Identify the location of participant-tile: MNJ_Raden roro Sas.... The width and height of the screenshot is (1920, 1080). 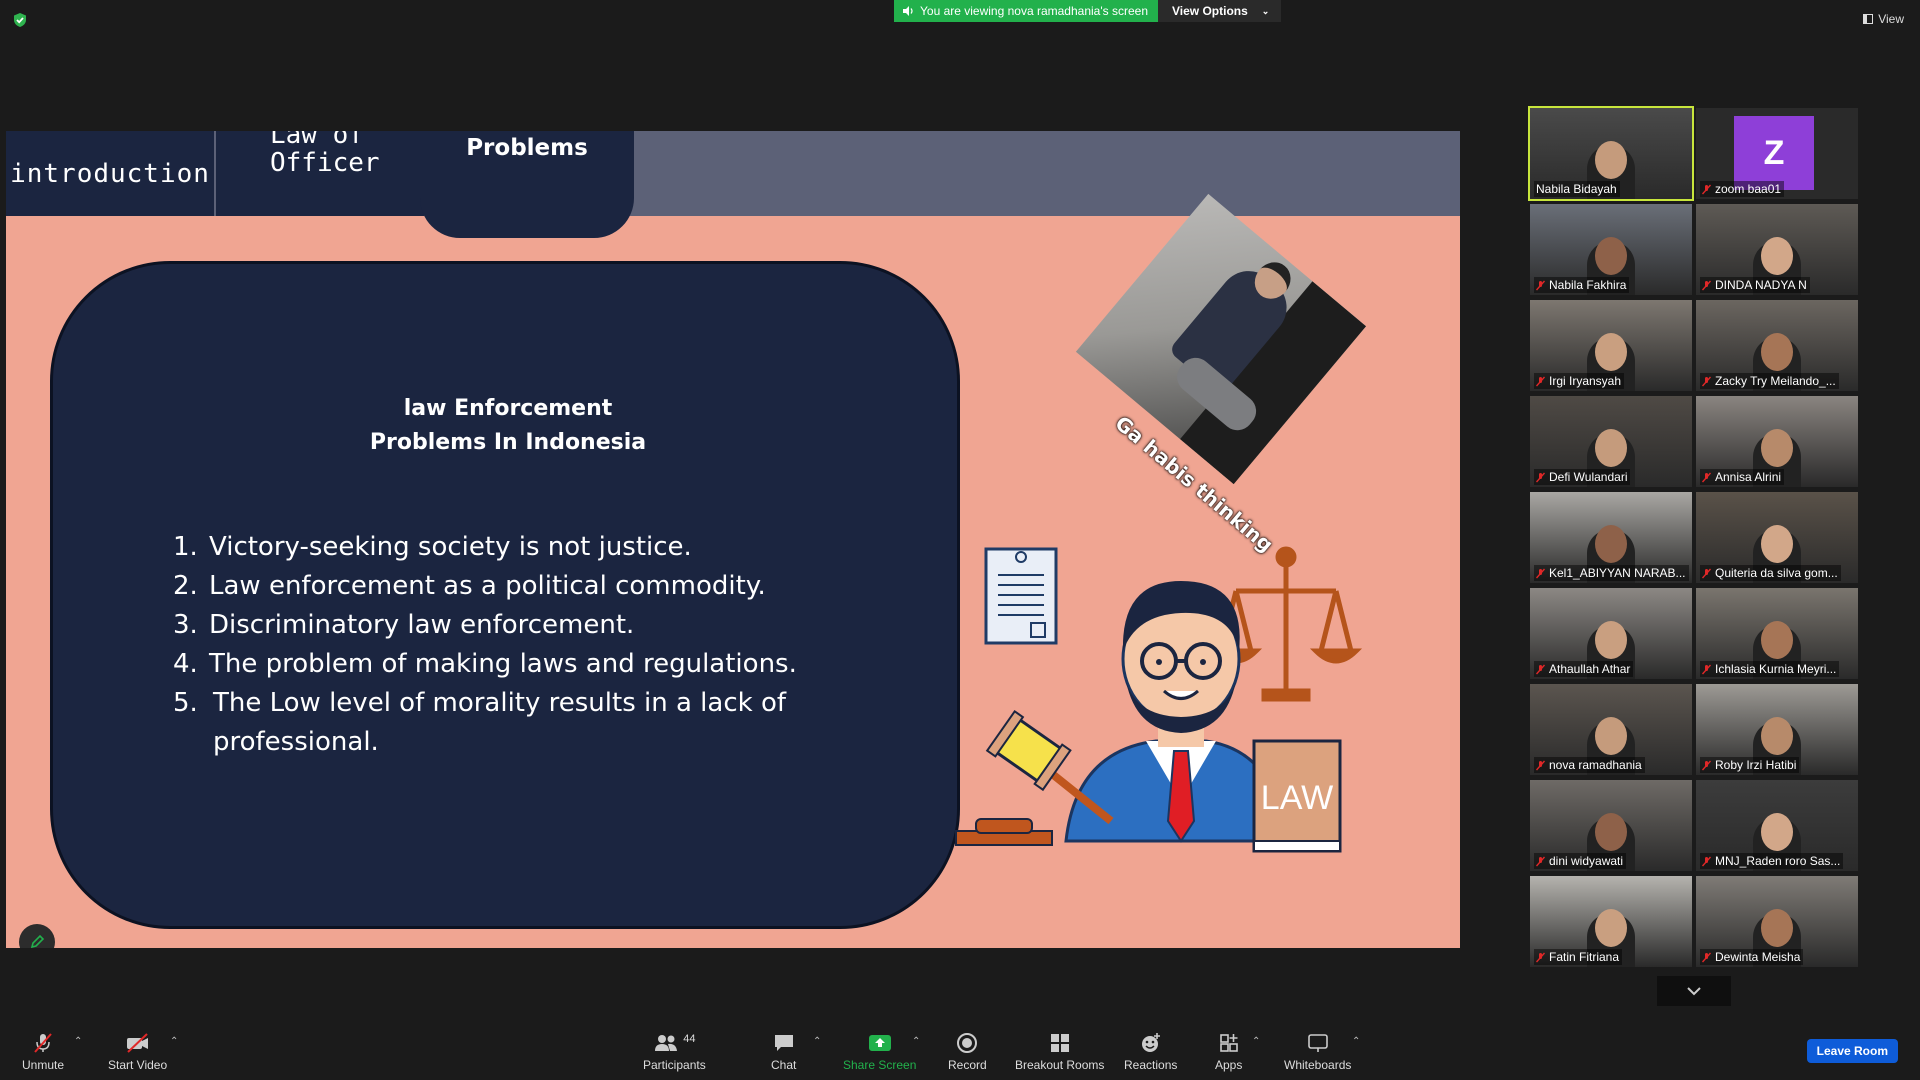
(1777, 825).